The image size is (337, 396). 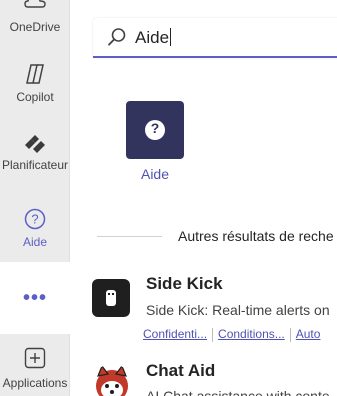 What do you see at coordinates (184, 283) in the screenshot?
I see `result-title: Side Kick` at bounding box center [184, 283].